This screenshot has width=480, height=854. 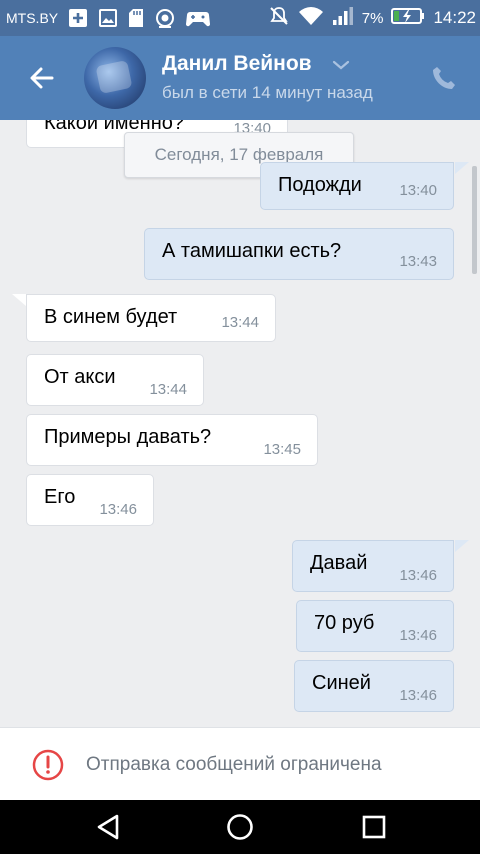 What do you see at coordinates (108, 18) in the screenshot?
I see `image-icon` at bounding box center [108, 18].